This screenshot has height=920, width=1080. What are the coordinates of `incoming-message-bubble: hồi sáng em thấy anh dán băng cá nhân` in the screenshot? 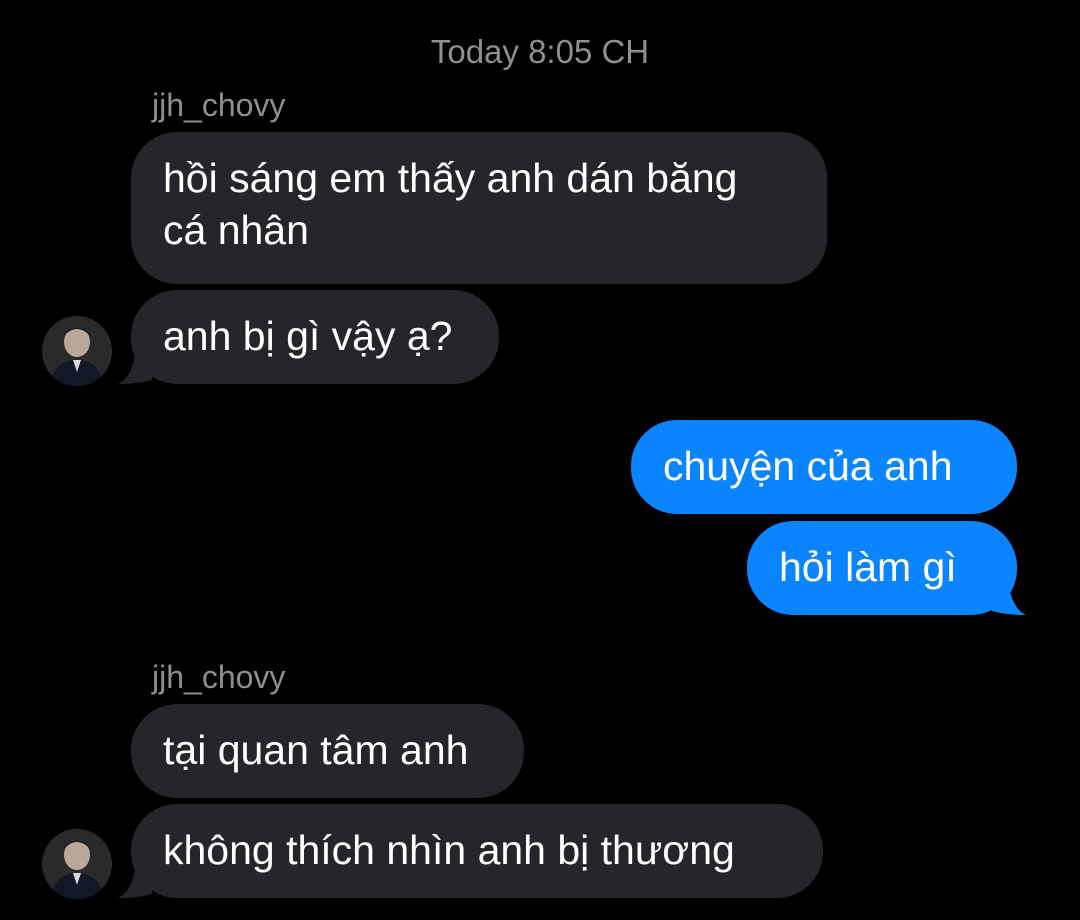 It's located at (479, 208).